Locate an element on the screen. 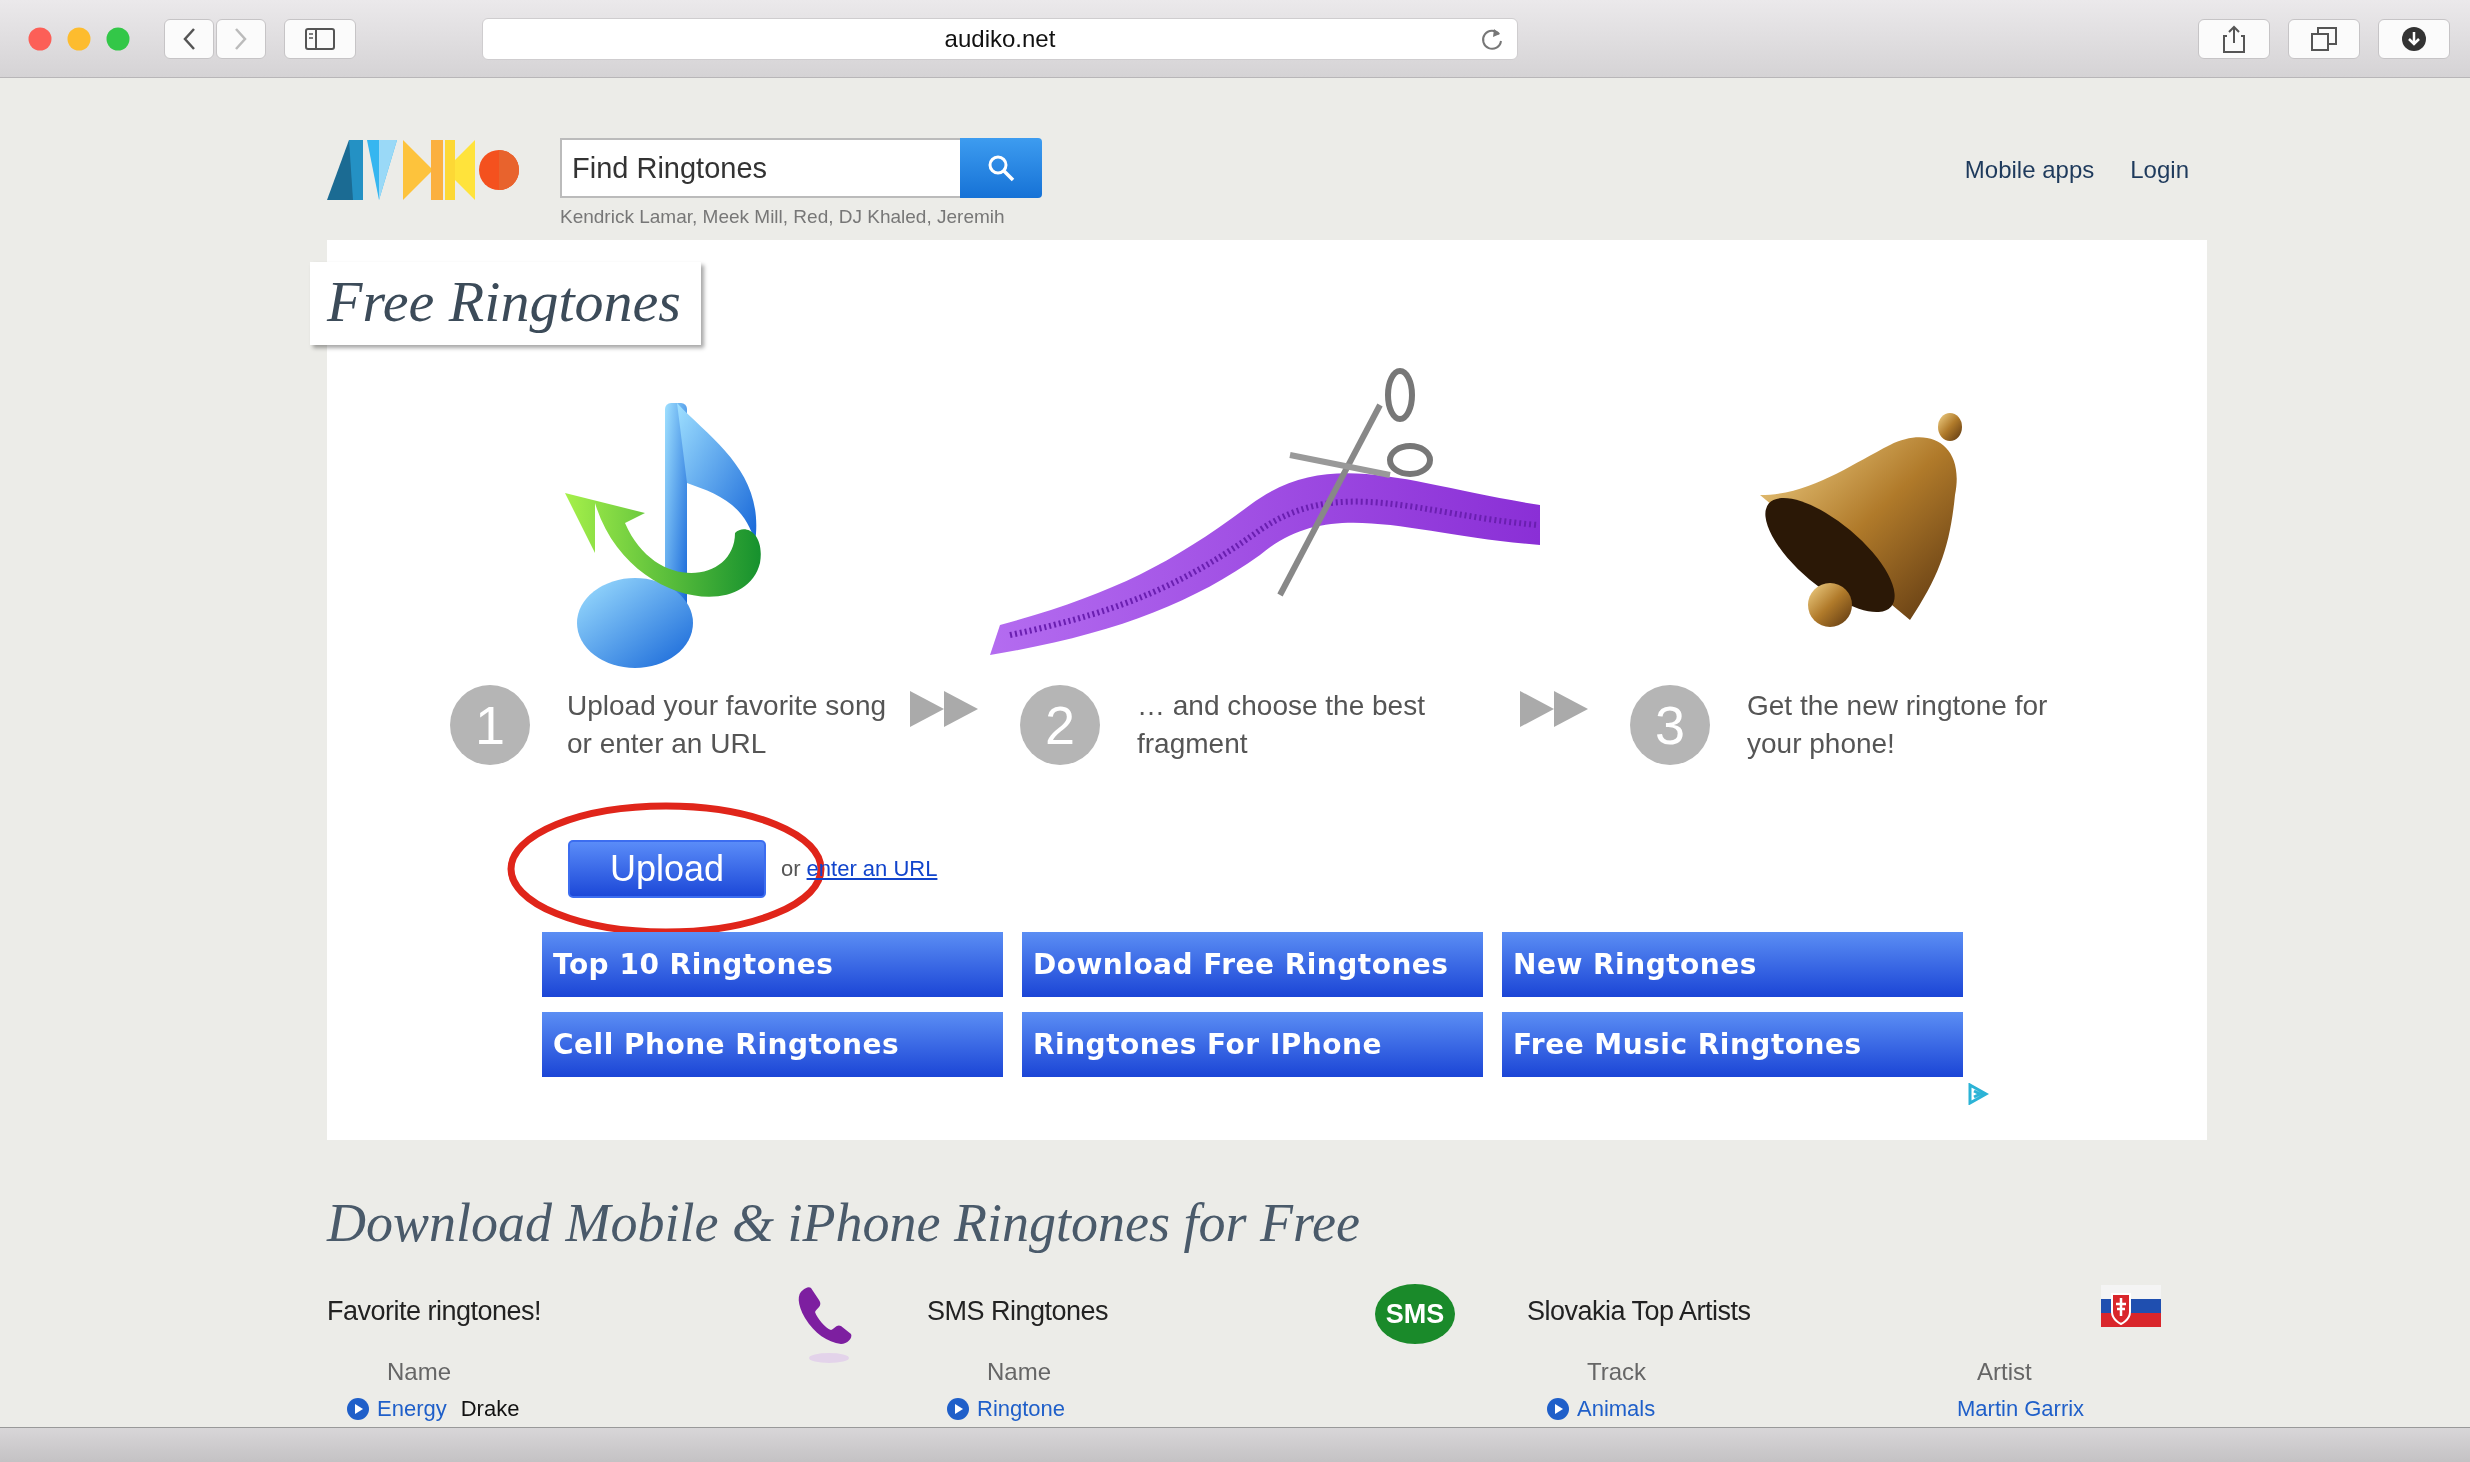  nav-link: Login is located at coordinates (2159, 170).